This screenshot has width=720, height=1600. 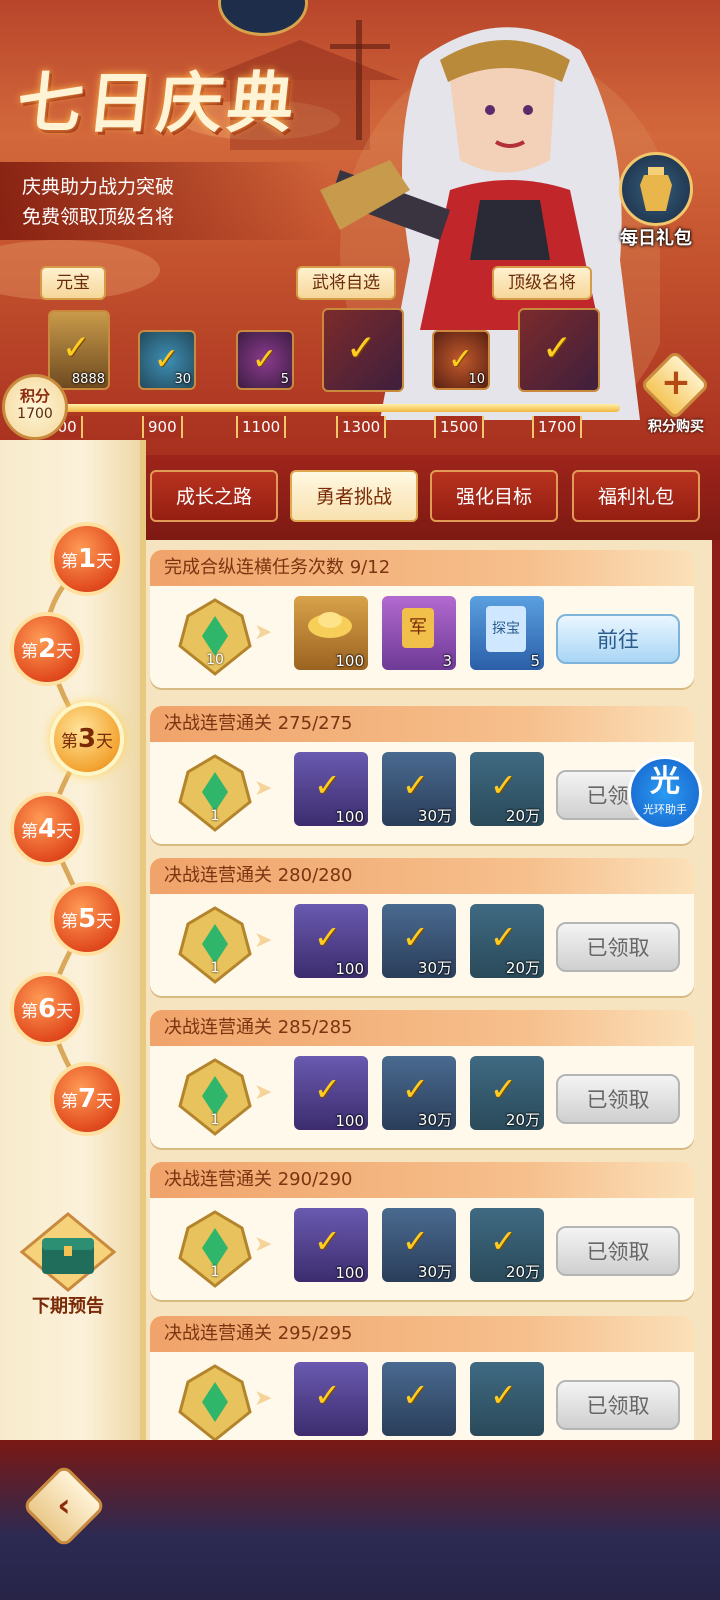 What do you see at coordinates (507, 633) in the screenshot?
I see `explore-treasure-item: 探宝 5` at bounding box center [507, 633].